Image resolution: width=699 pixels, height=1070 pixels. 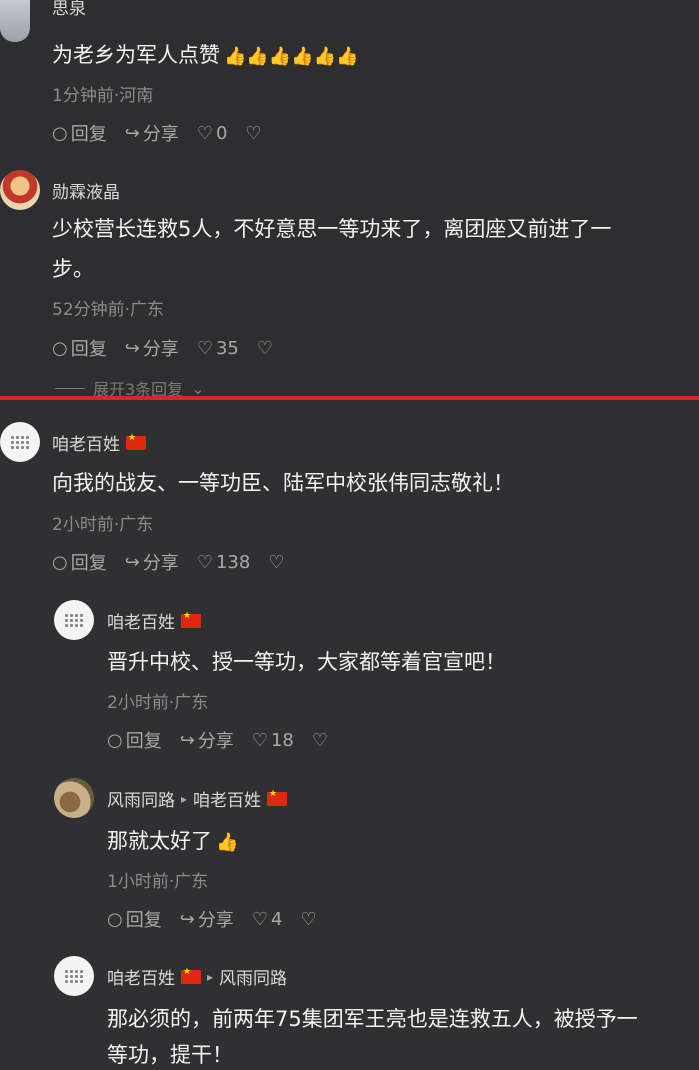 What do you see at coordinates (69, 9) in the screenshot?
I see `comment-username: 思泉` at bounding box center [69, 9].